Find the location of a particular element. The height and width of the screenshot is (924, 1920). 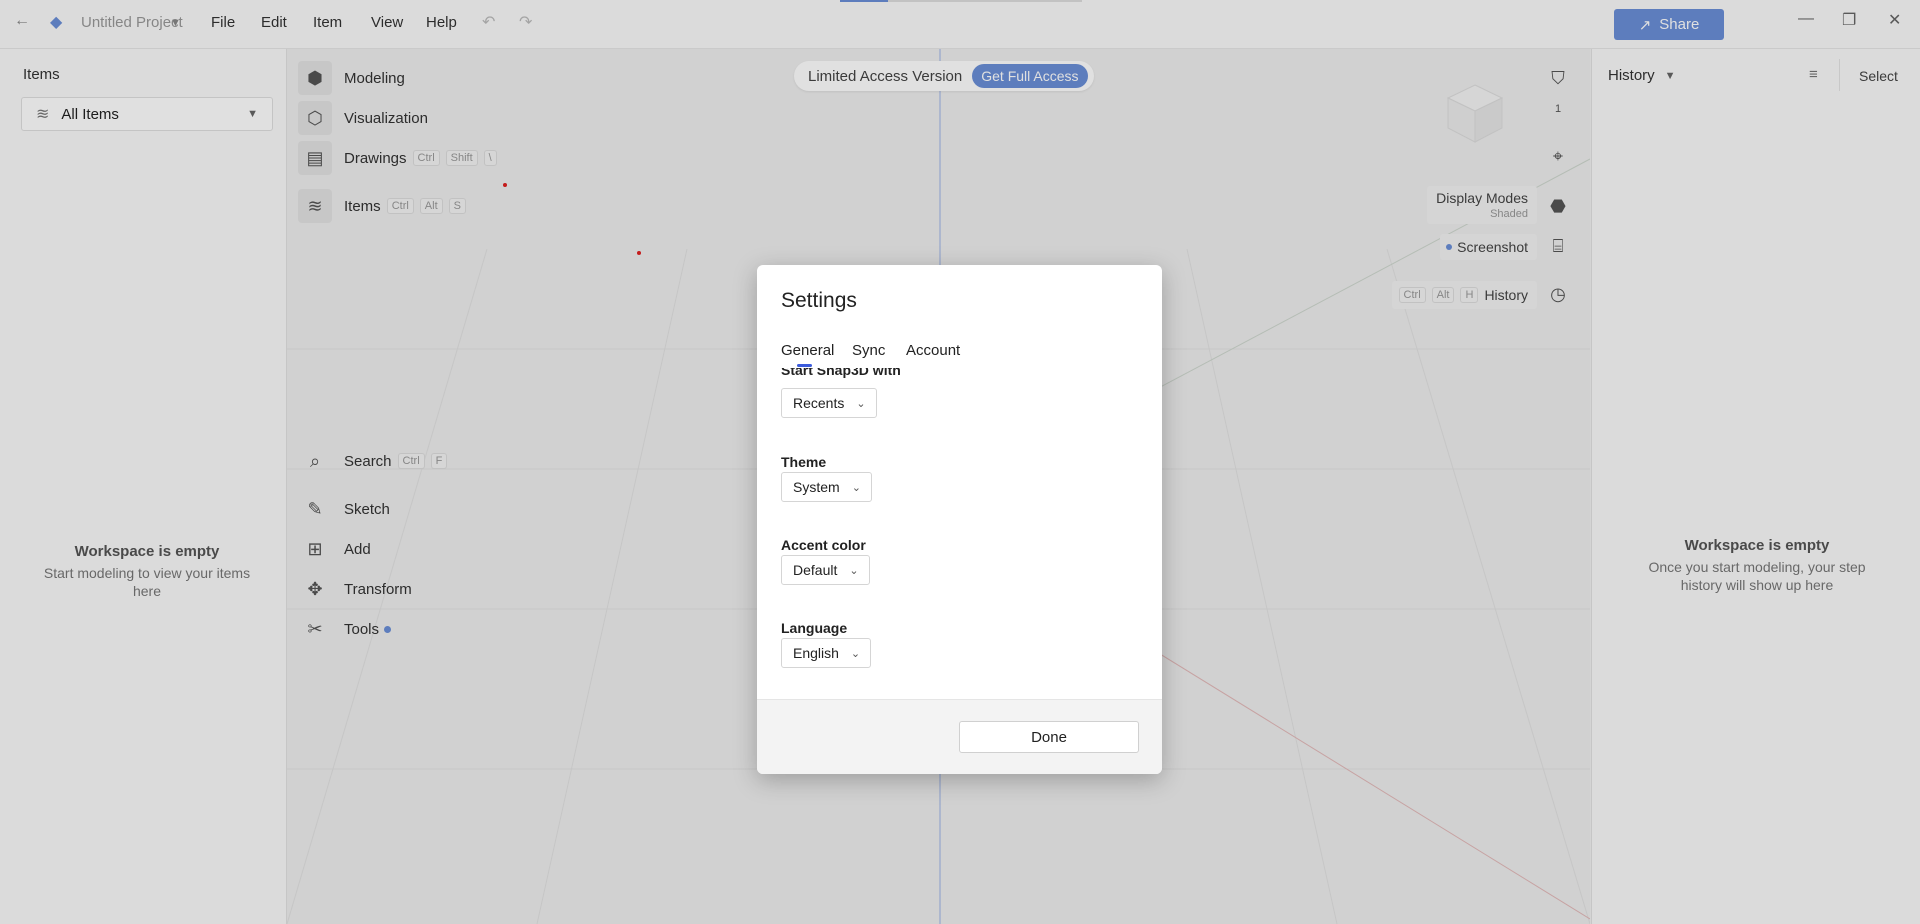

theme-label: Theme is located at coordinates (804, 462).